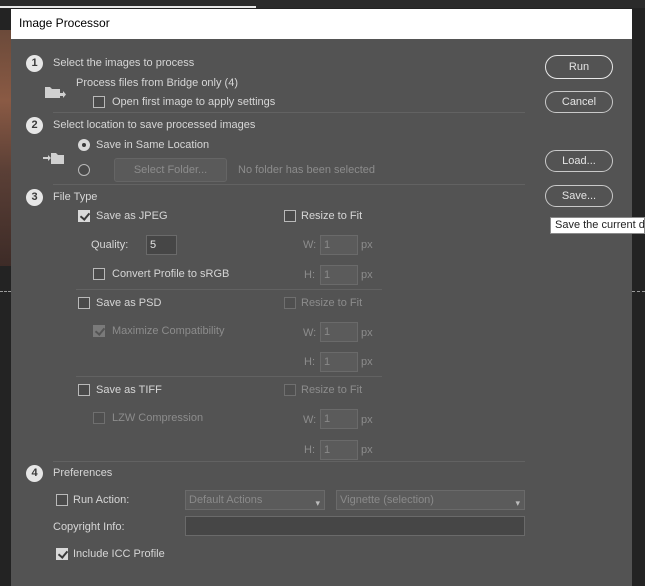 This screenshot has height=586, width=645. What do you see at coordinates (5, 148) in the screenshot?
I see `background-image-edge` at bounding box center [5, 148].